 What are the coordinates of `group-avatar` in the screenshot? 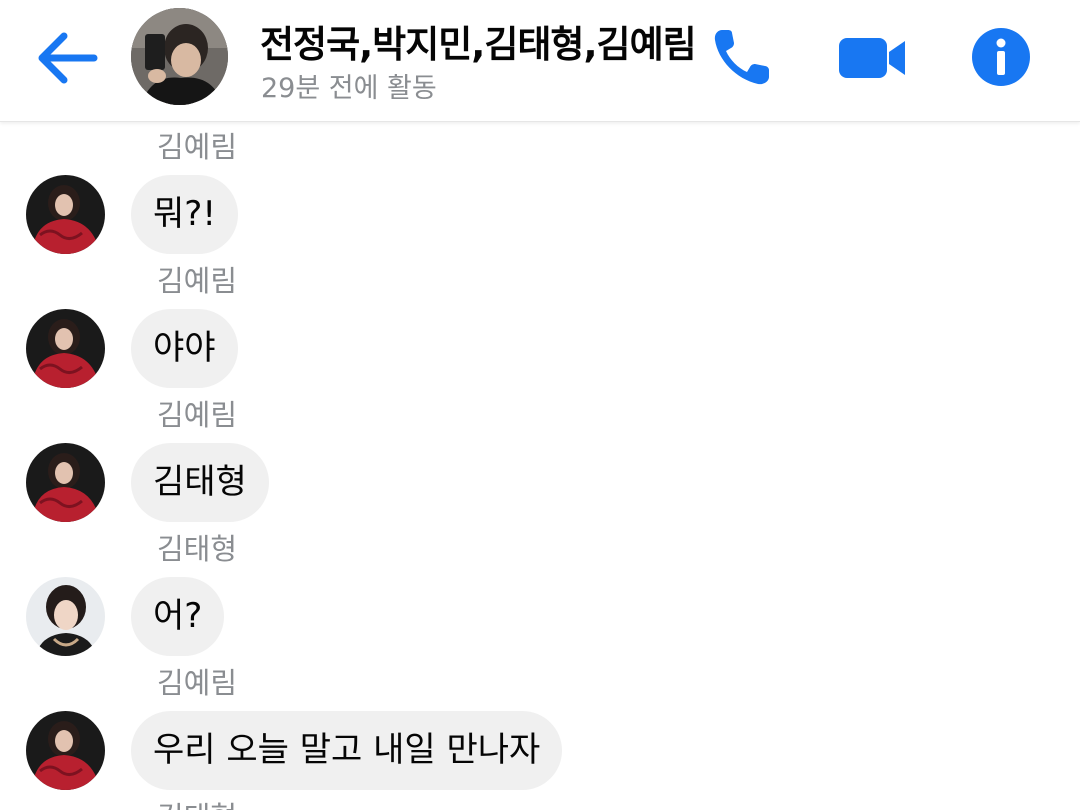 It's located at (179, 56).